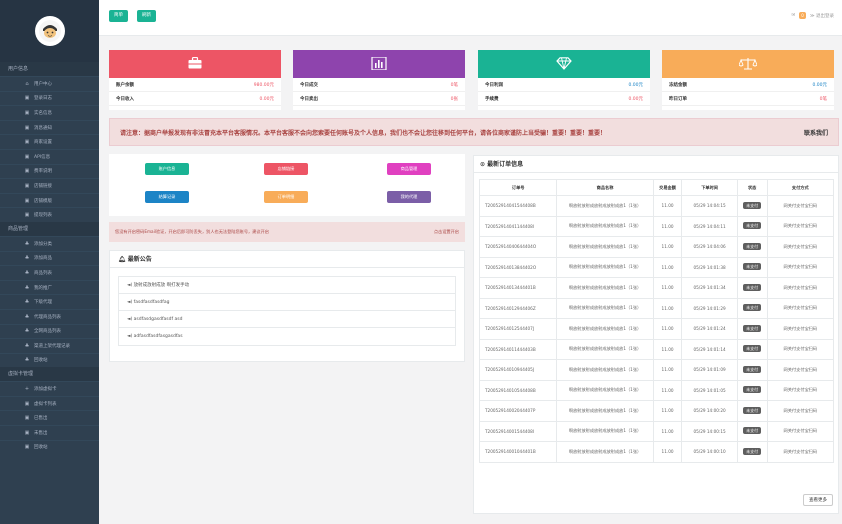 Image resolution: width=842 pixels, height=524 pixels. Describe the element at coordinates (287, 302) in the screenshot. I see `announcement-item: ◄) fasdfasdfasdfag` at that location.